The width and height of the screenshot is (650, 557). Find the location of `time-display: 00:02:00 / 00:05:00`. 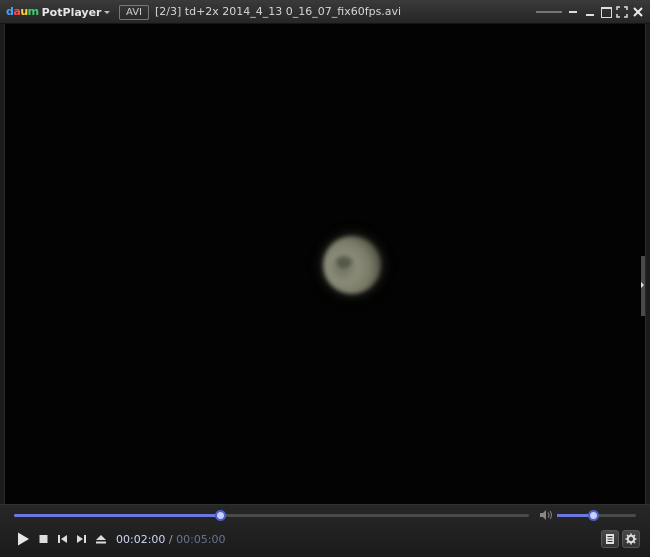

time-display: 00:02:00 / 00:05:00 is located at coordinates (171, 539).